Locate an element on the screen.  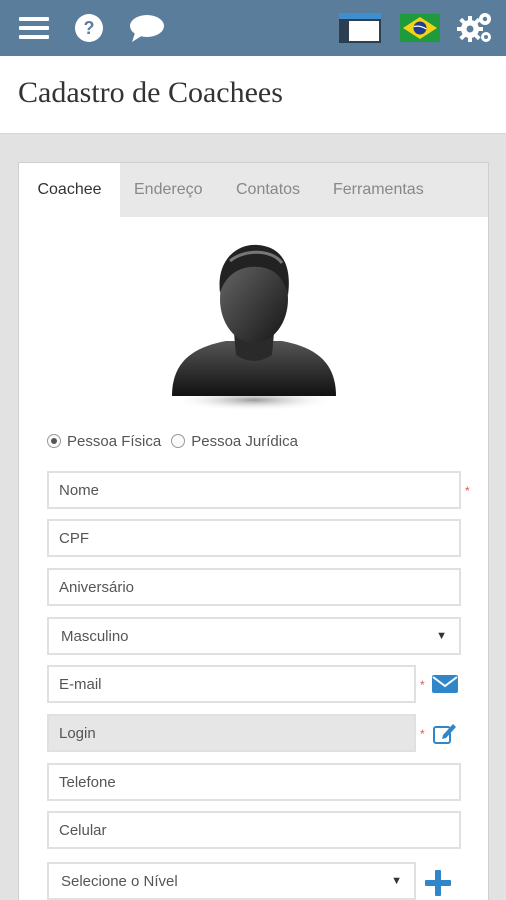
sexo-select: Masculino ▼ is located at coordinates (254, 636).